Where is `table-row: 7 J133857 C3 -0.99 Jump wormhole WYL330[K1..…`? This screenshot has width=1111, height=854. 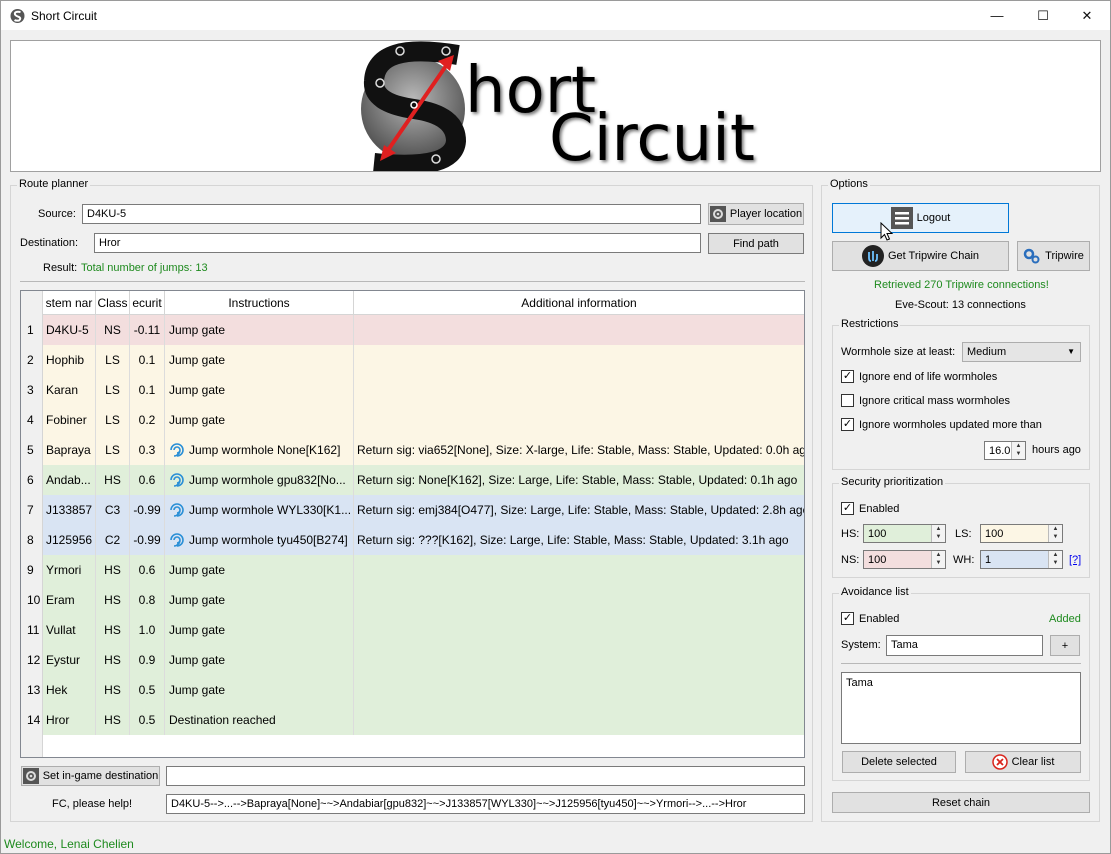 table-row: 7 J133857 C3 -0.99 Jump wormhole WYL330[K1..… is located at coordinates (412, 510).